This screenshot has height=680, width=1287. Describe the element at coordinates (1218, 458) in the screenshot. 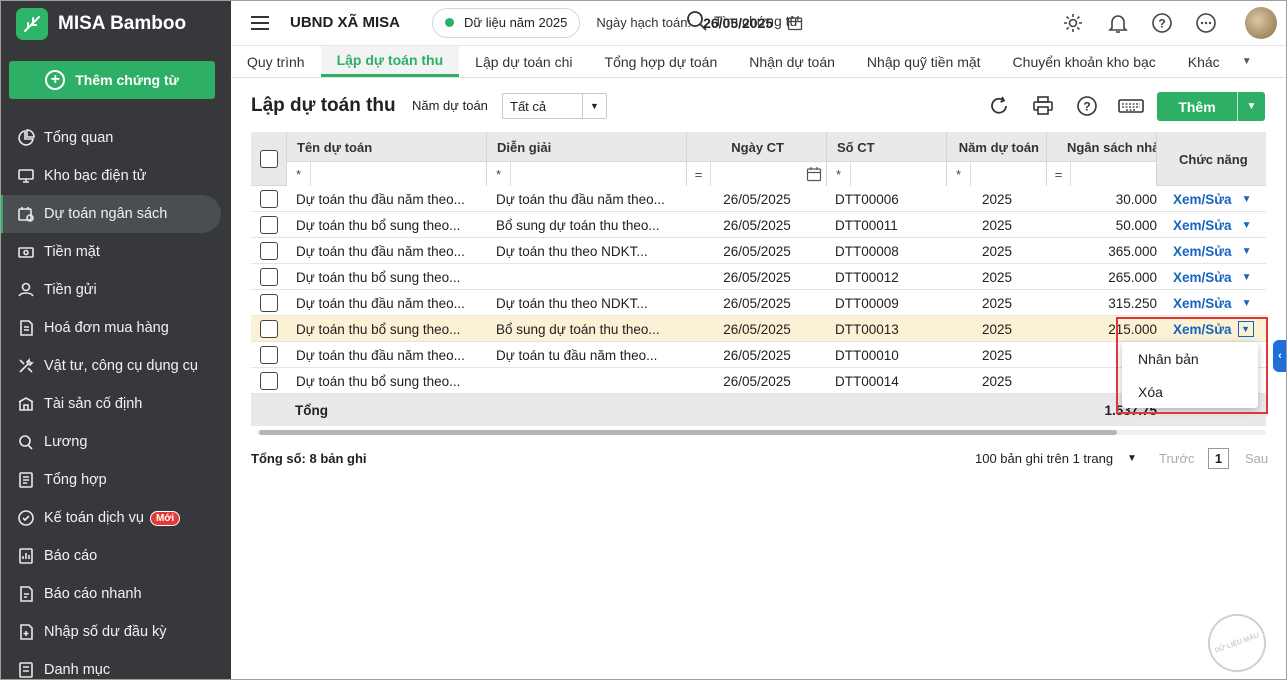

I see `pager-current-page: 1` at that location.